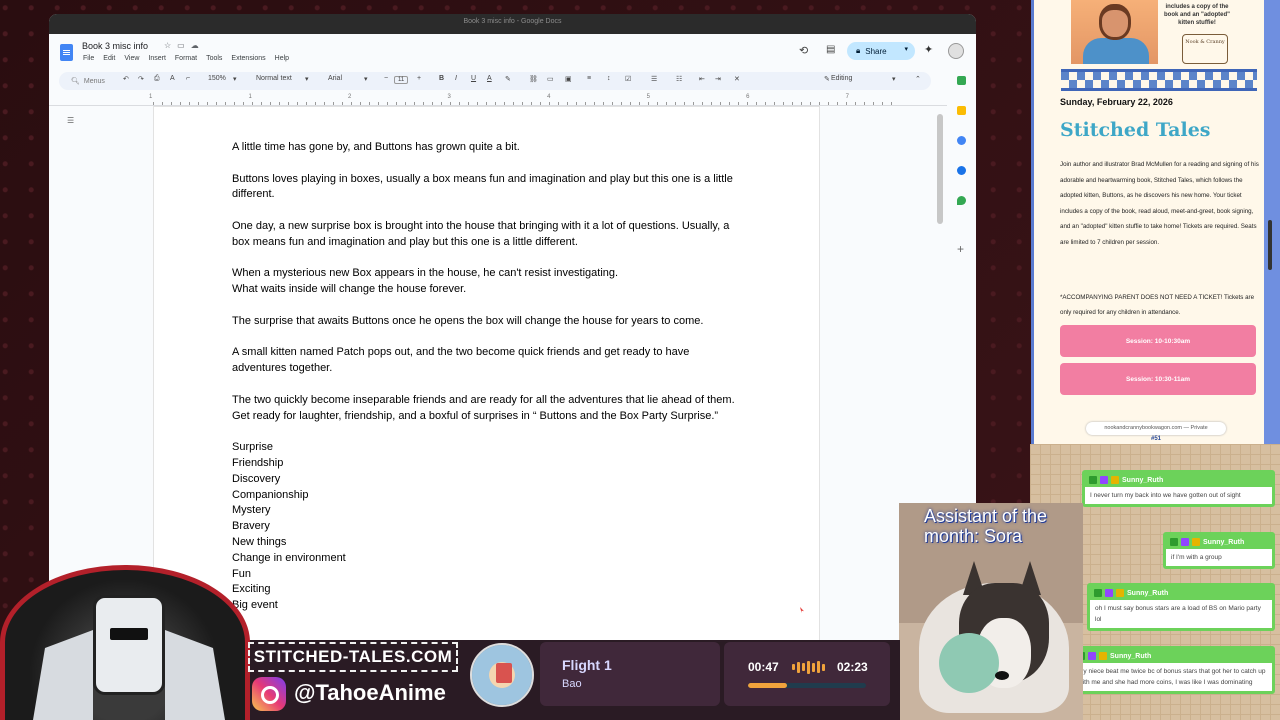  I want to click on align-icon: ≡, so click(589, 78).